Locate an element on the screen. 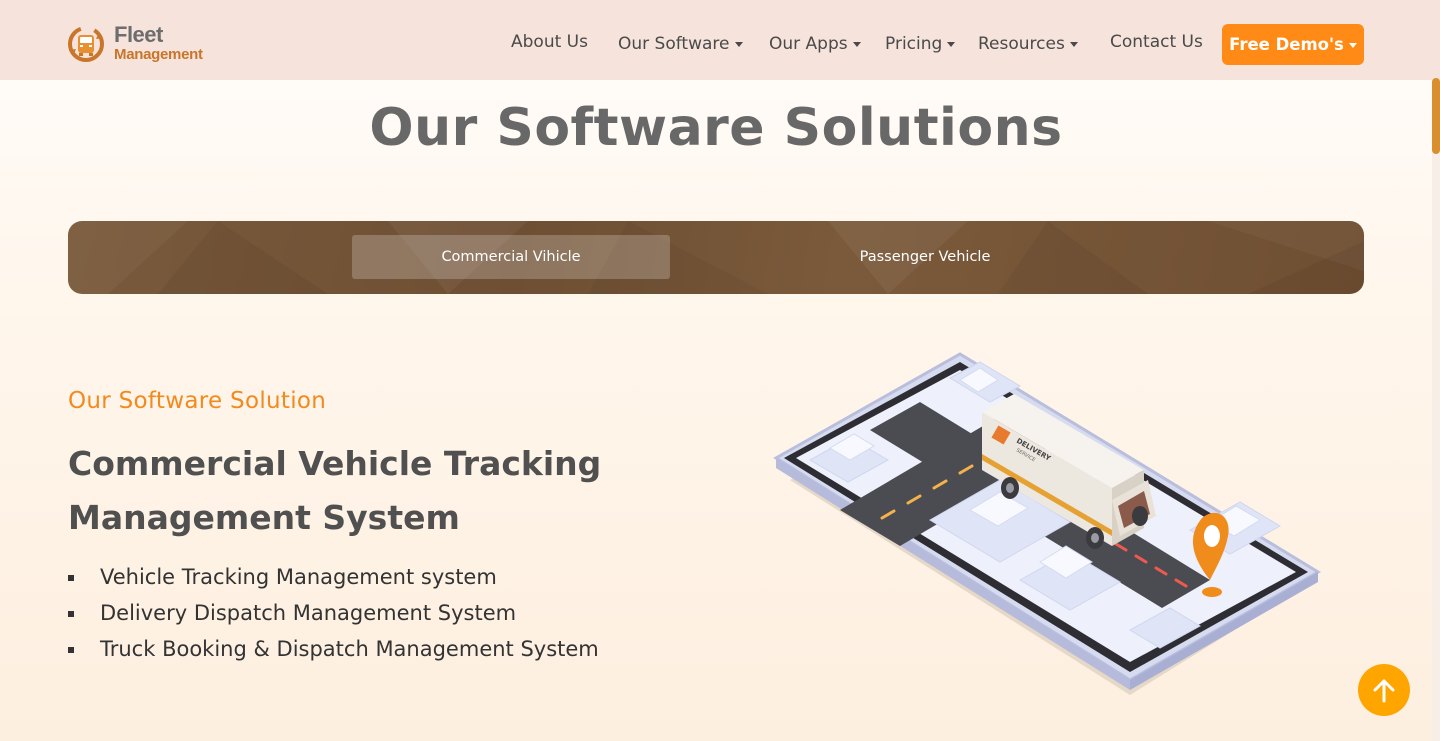 The width and height of the screenshot is (1440, 741). scrollbar-track is located at coordinates (1436, 410).